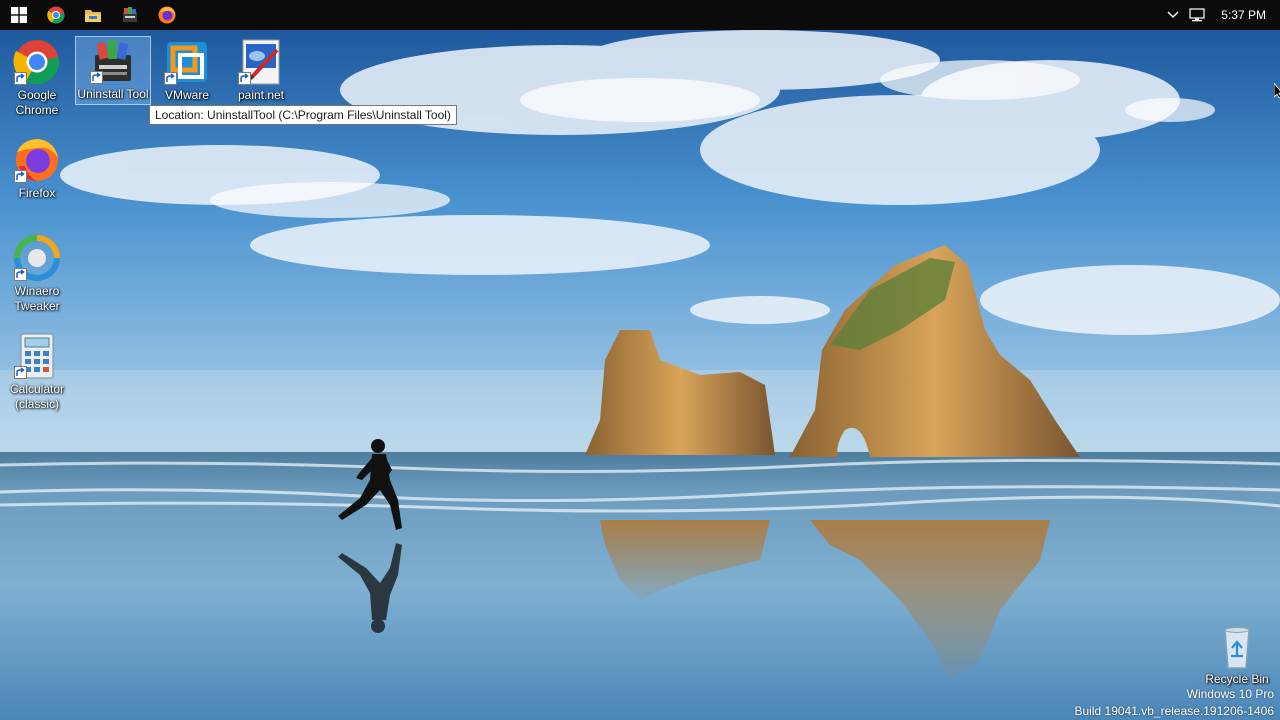  What do you see at coordinates (37, 78) in the screenshot?
I see `desktop-icon-google-chrome: Google Chrome` at bounding box center [37, 78].